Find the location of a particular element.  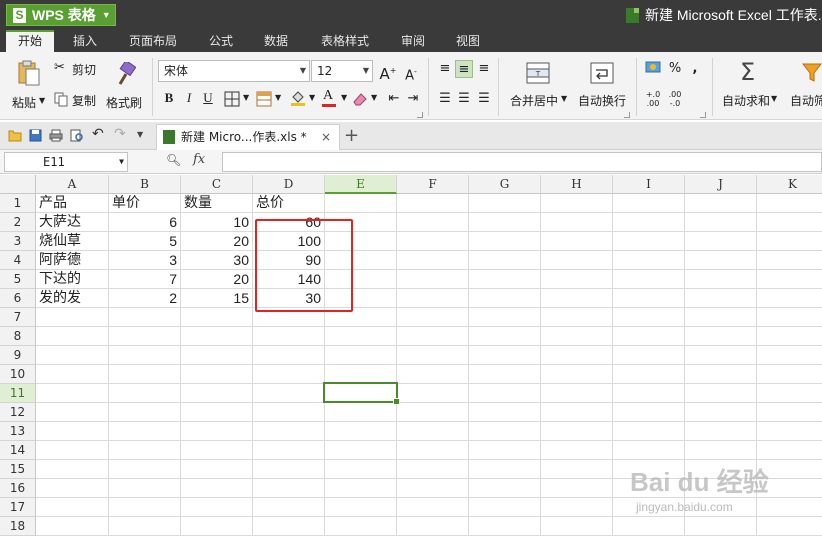

row-header-7: 7 is located at coordinates (18, 317).